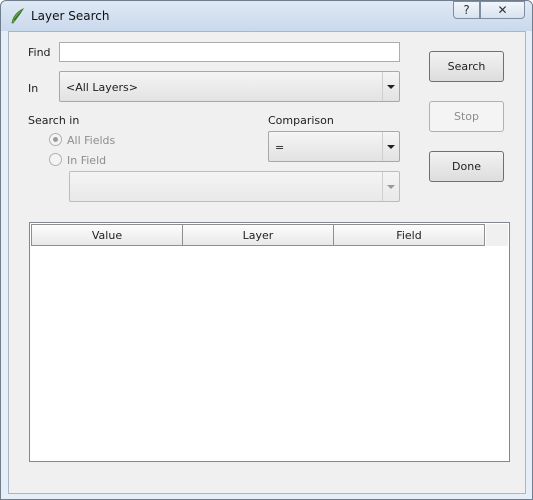 The image size is (533, 500). Describe the element at coordinates (234, 186) in the screenshot. I see `field-select` at that location.